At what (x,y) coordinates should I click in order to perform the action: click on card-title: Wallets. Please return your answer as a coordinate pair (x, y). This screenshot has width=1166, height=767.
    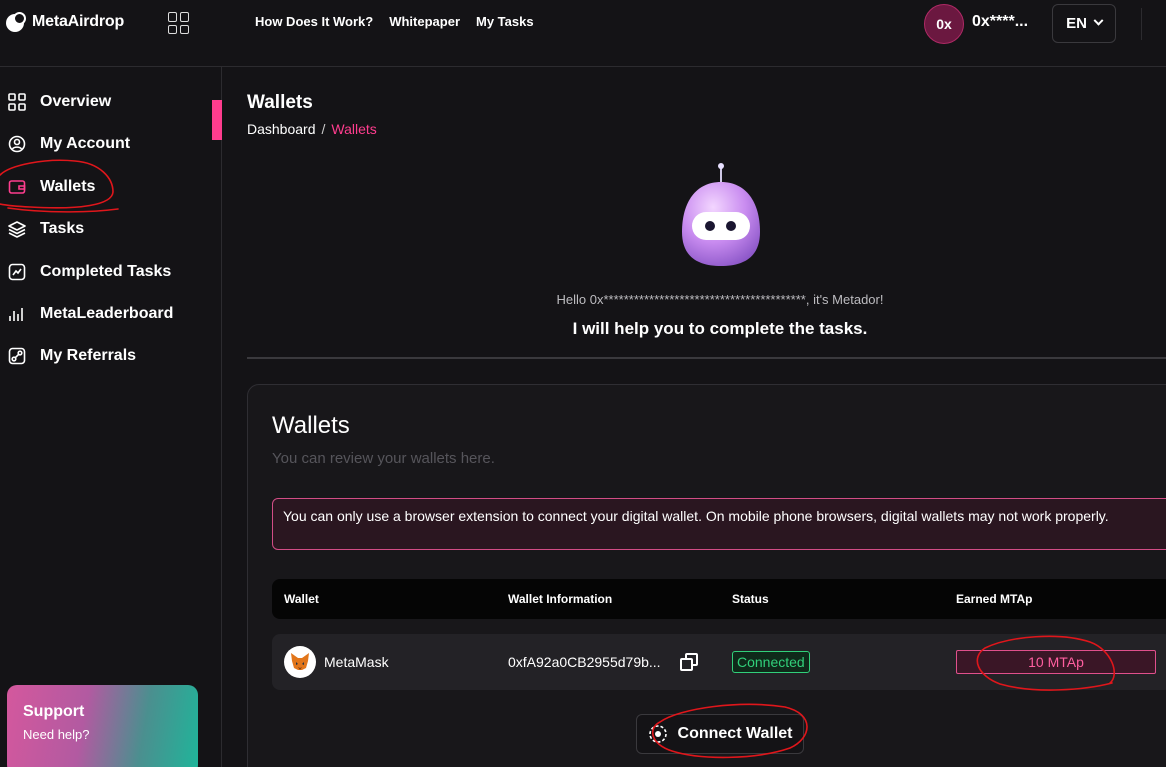
    Looking at the image, I should click on (311, 425).